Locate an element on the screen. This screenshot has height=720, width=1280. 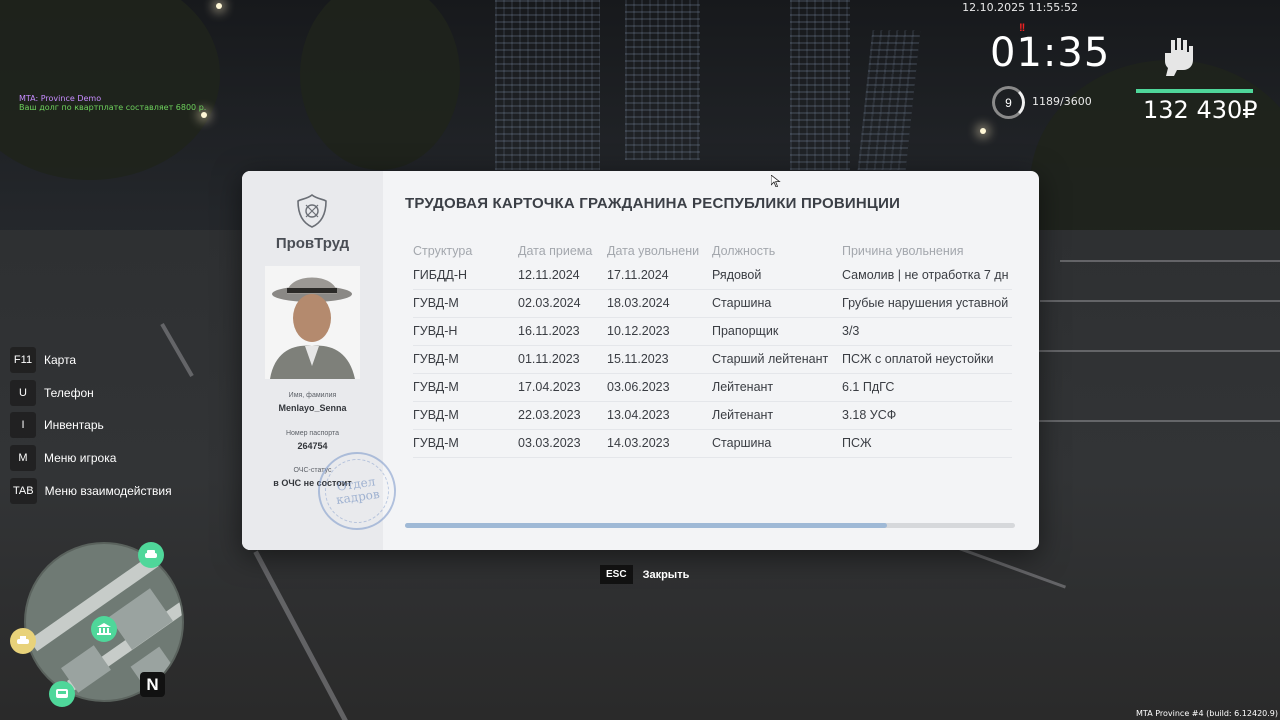
key-hint-player-menu: M Меню игрока is located at coordinates (91, 458).